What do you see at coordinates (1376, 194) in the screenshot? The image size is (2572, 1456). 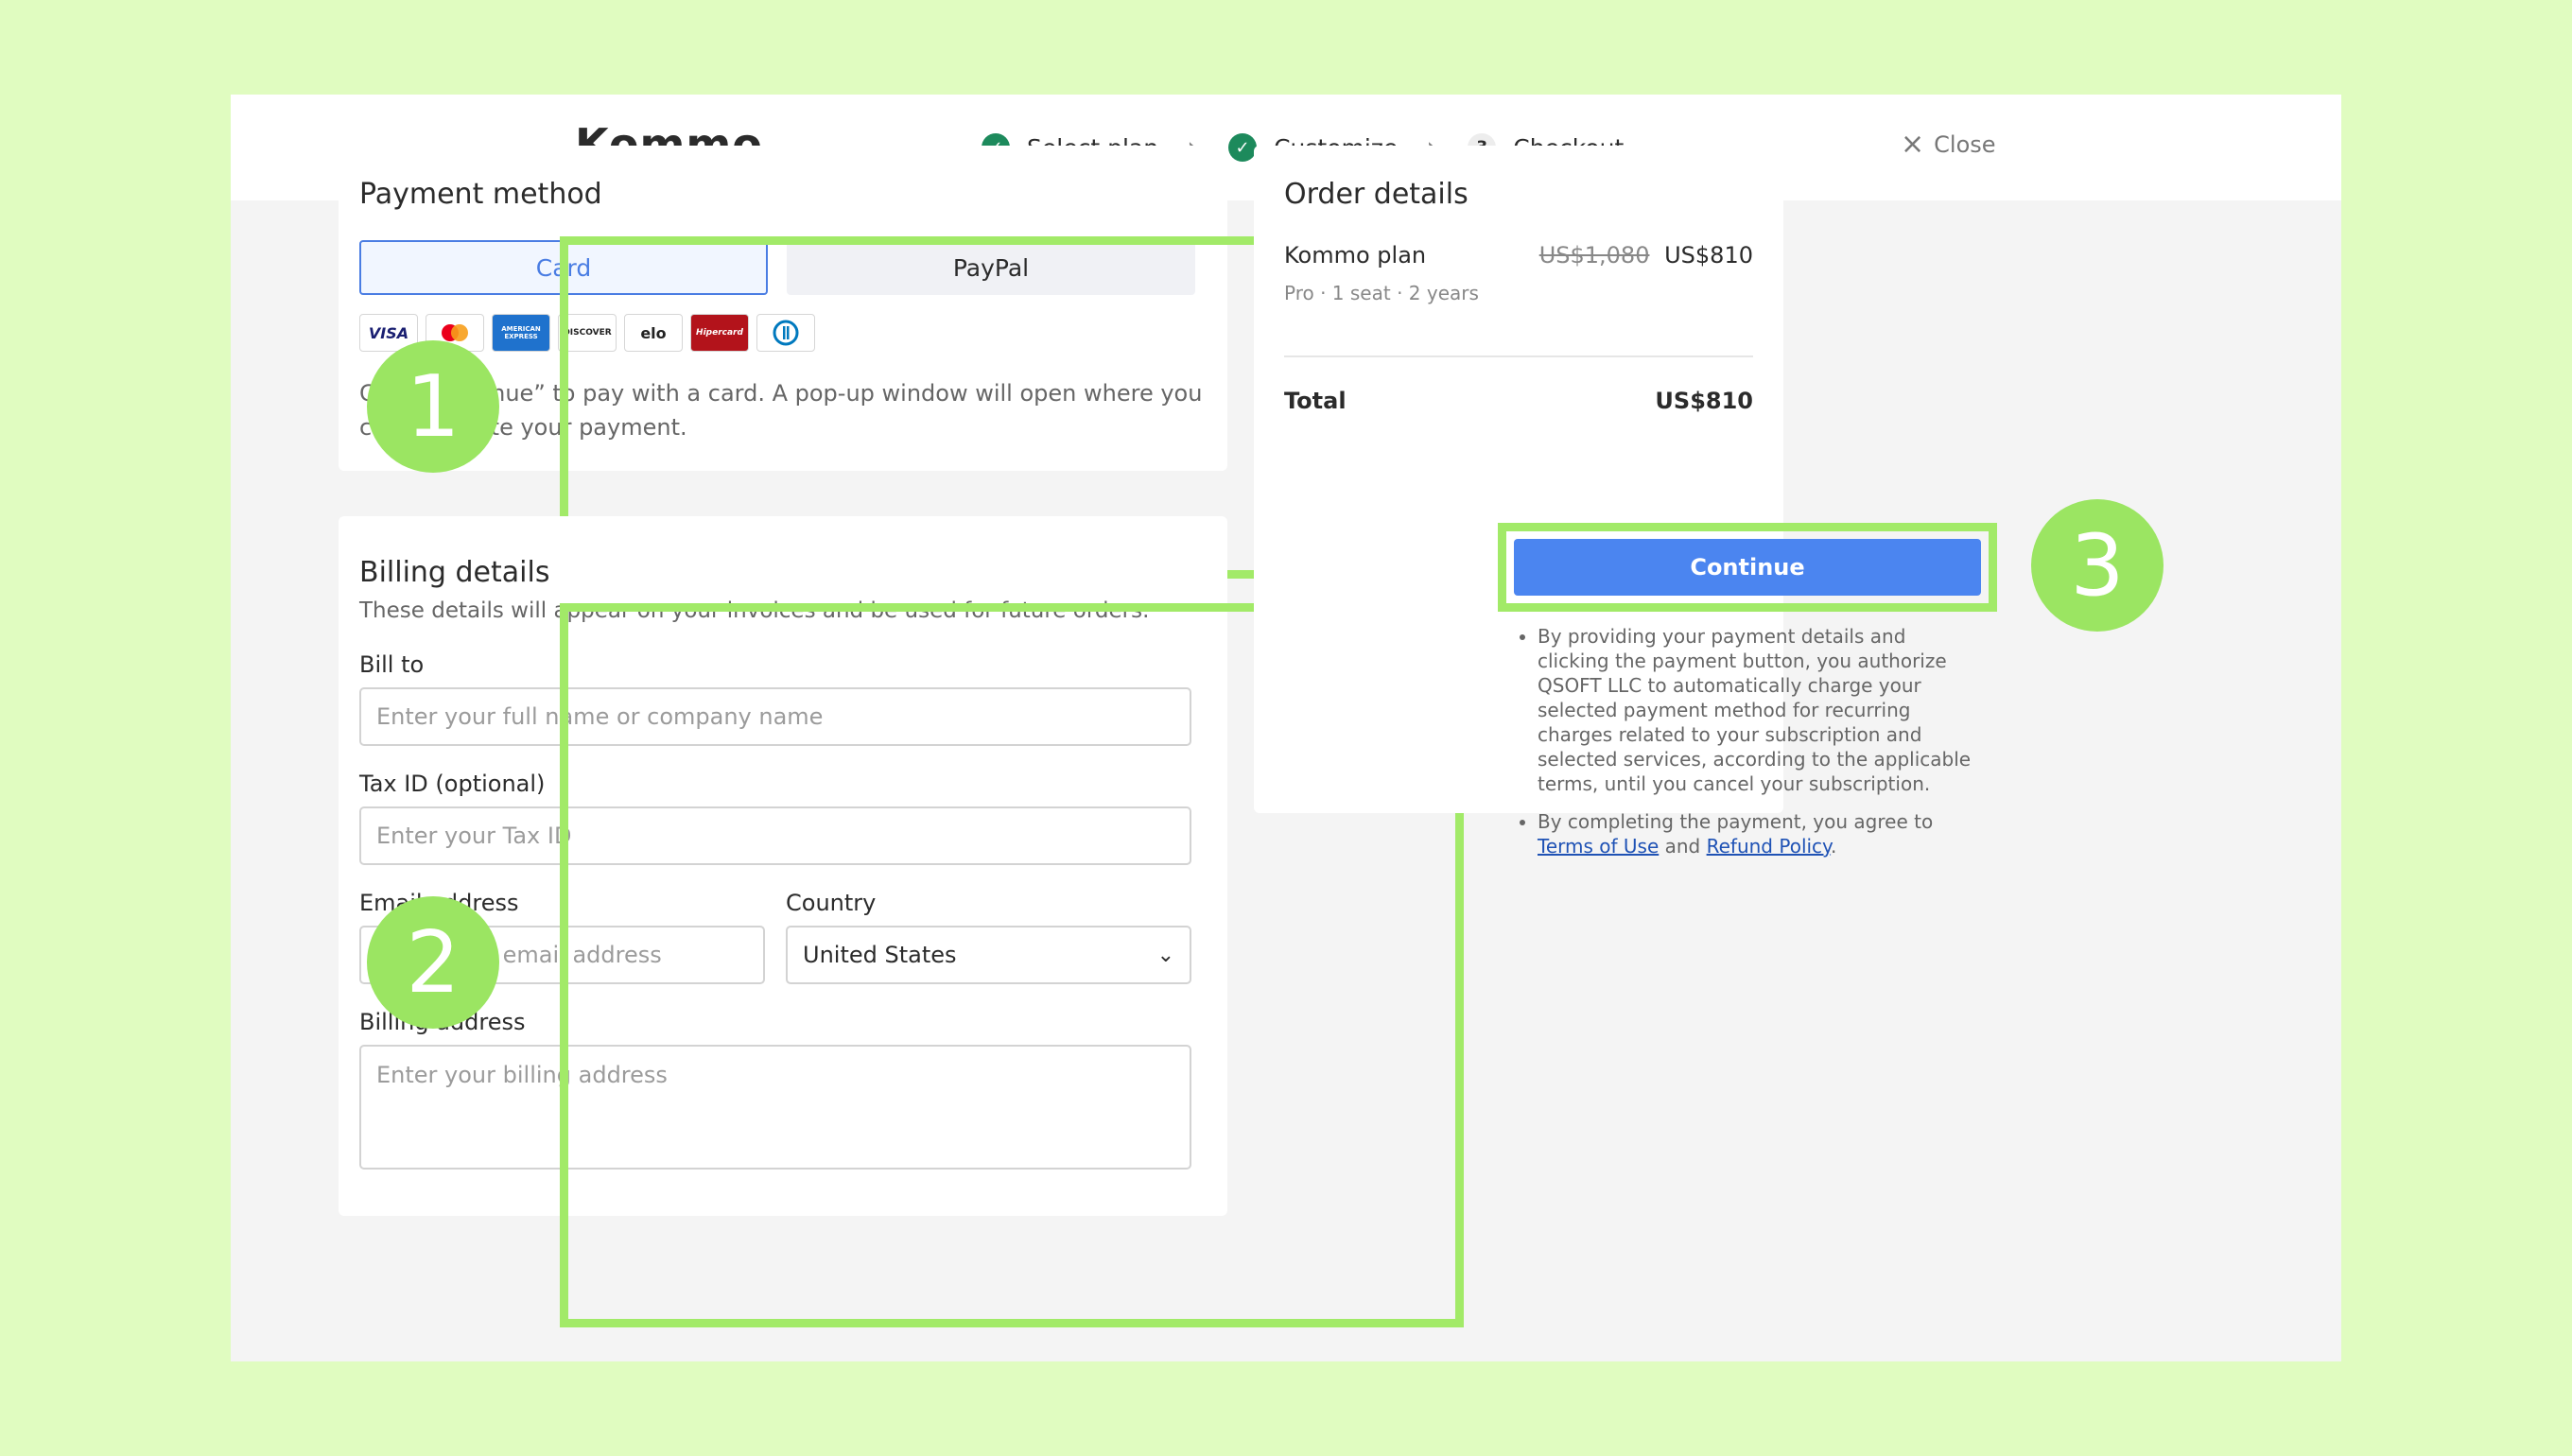 I see `order-title: Order details` at bounding box center [1376, 194].